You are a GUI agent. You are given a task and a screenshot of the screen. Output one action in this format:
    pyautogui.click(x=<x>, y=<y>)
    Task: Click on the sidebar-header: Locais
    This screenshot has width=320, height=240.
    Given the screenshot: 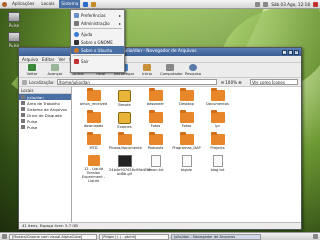 What is the action you would take?
    pyautogui.click(x=45, y=90)
    